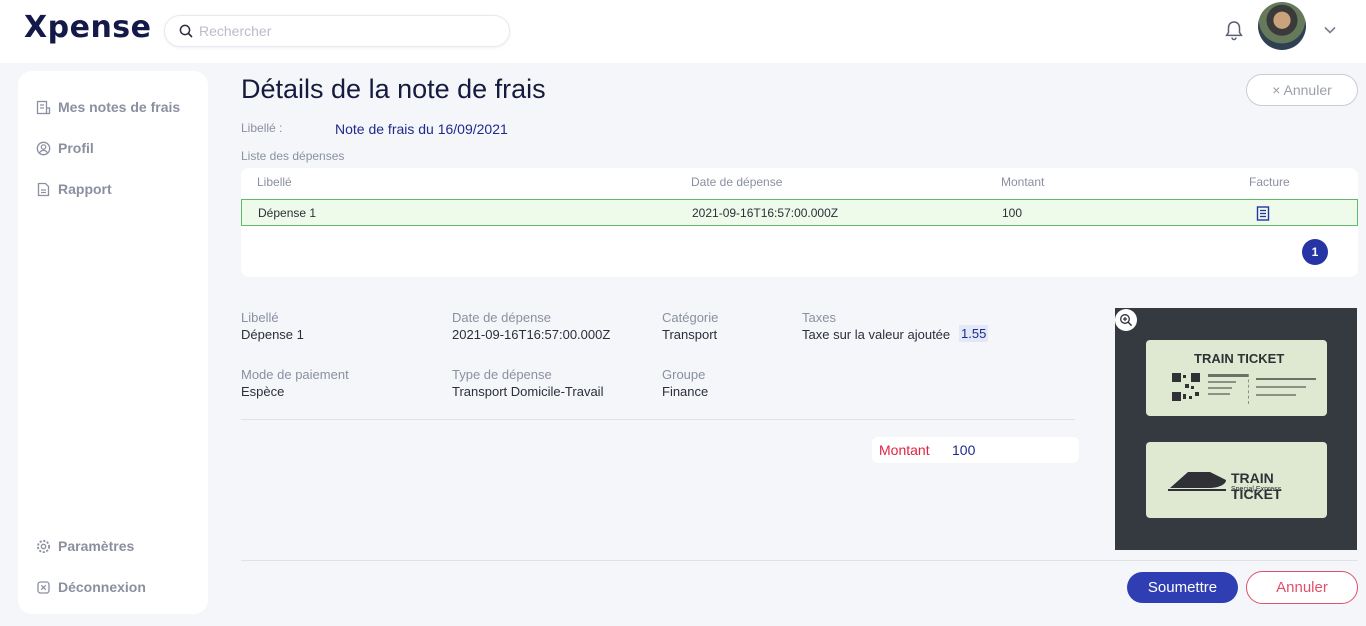 This screenshot has width=1366, height=626. Describe the element at coordinates (287, 213) in the screenshot. I see `cell-libelle: Dépense 1` at that location.